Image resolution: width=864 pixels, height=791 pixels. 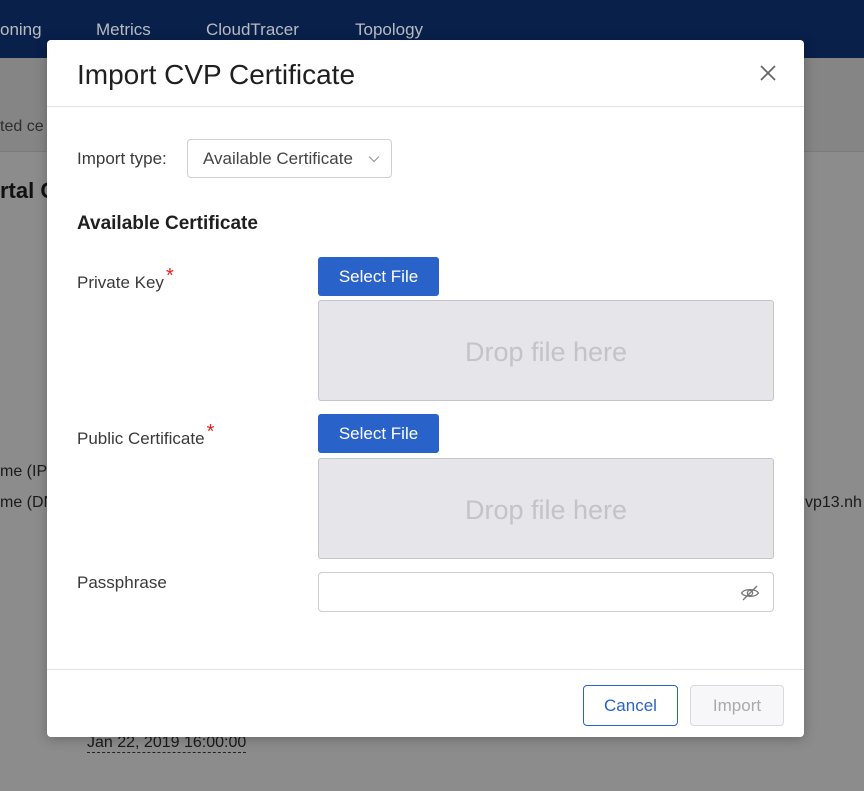 I want to click on dialog-header: Import CVP Certificate, so click(x=425, y=73).